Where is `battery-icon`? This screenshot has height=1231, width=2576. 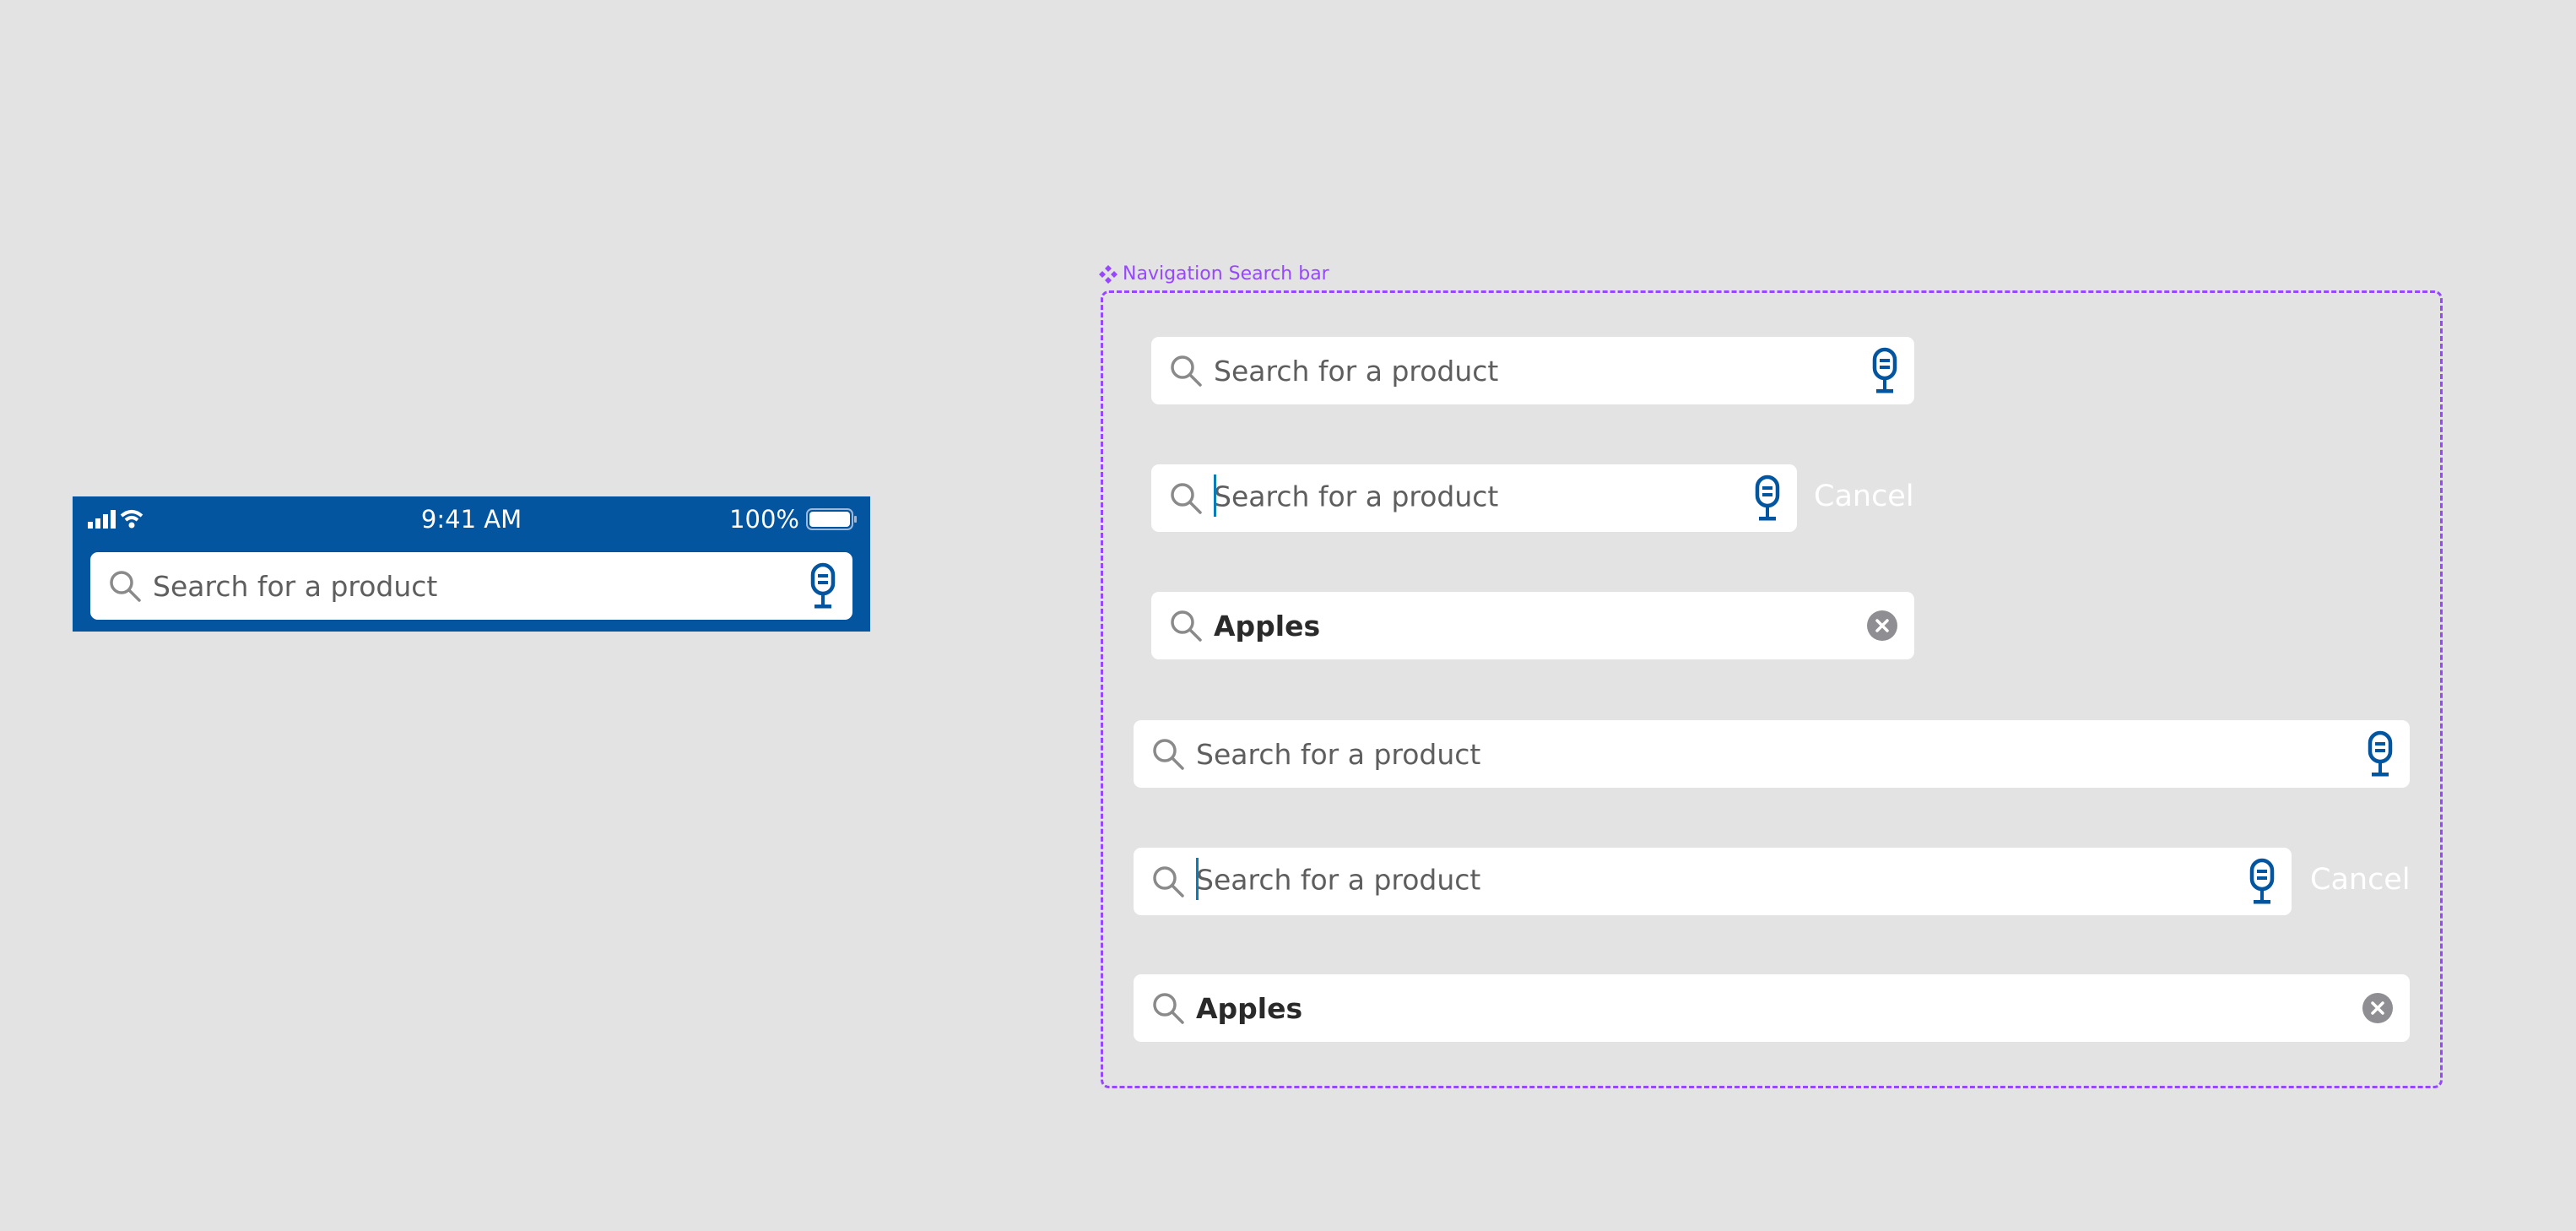 battery-icon is located at coordinates (831, 519).